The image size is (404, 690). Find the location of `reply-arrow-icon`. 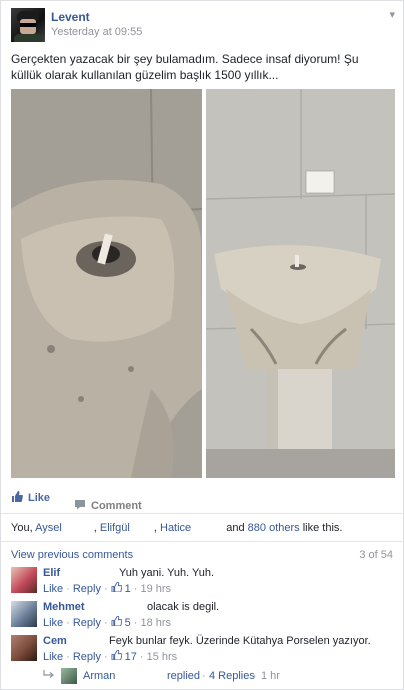

reply-arrow-icon is located at coordinates (49, 676).